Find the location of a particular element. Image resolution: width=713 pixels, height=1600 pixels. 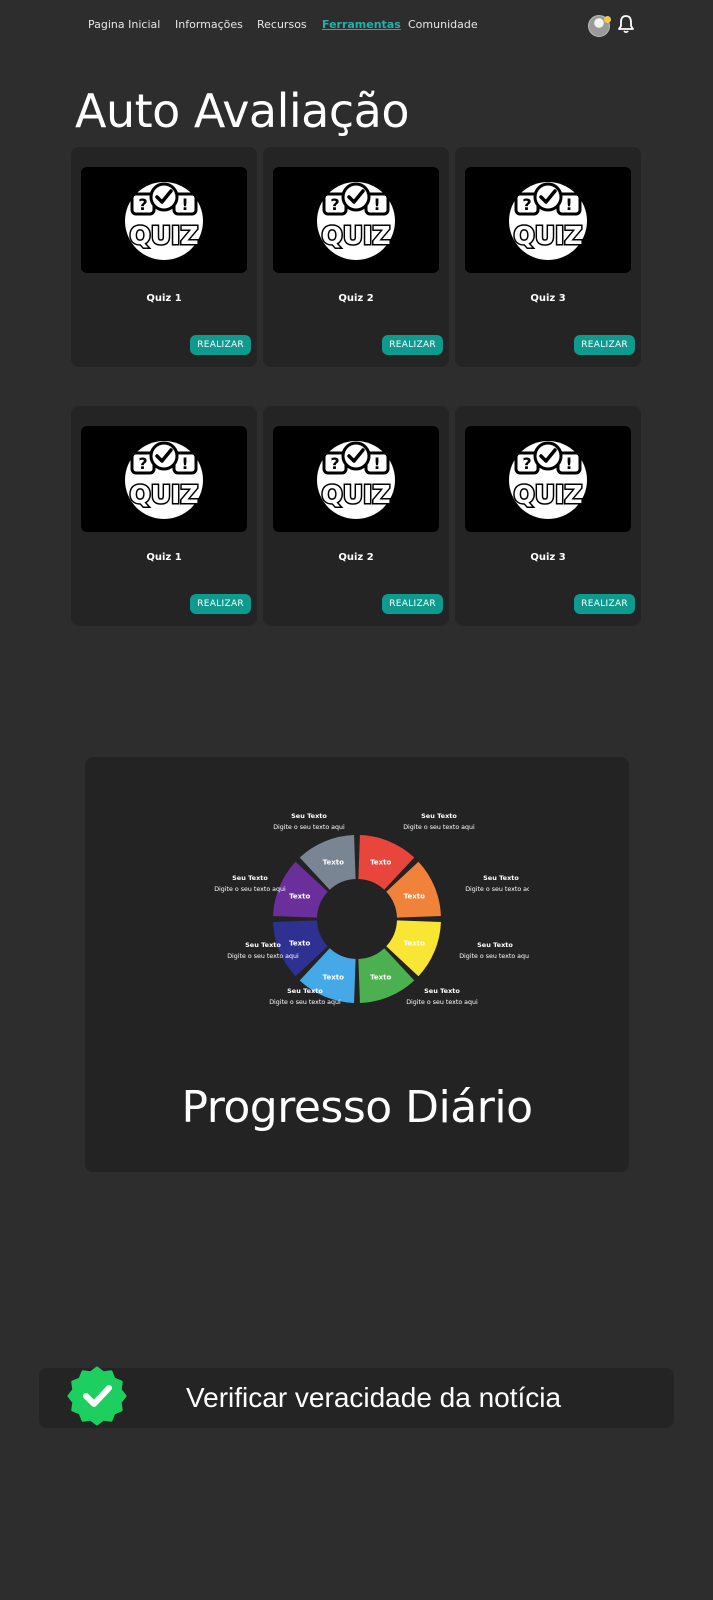

bell-icon is located at coordinates (626, 24).